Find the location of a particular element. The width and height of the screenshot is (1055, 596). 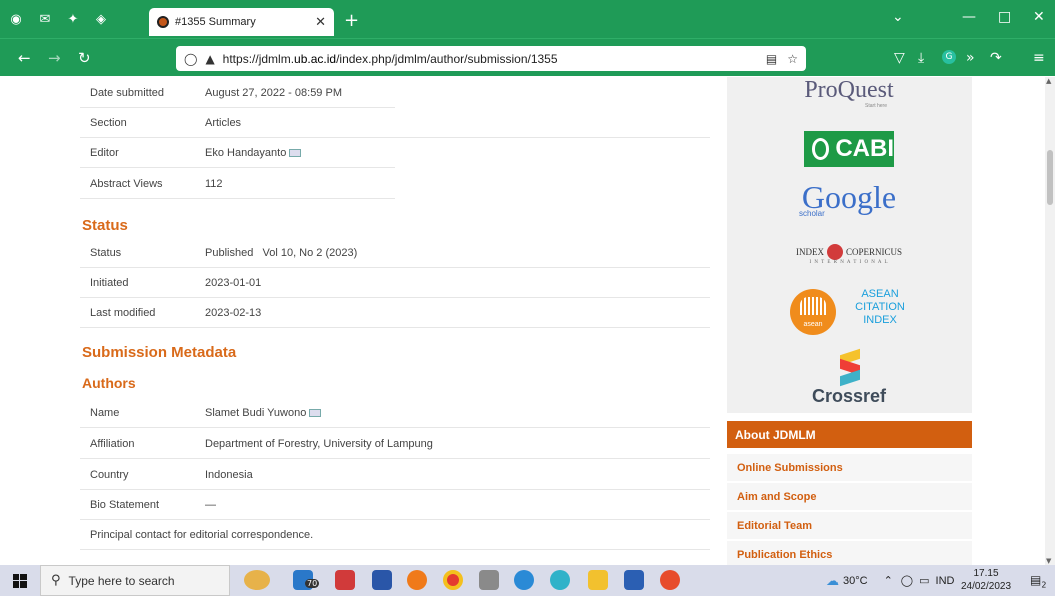

crossref-logo: Crossref is located at coordinates (849, 377).